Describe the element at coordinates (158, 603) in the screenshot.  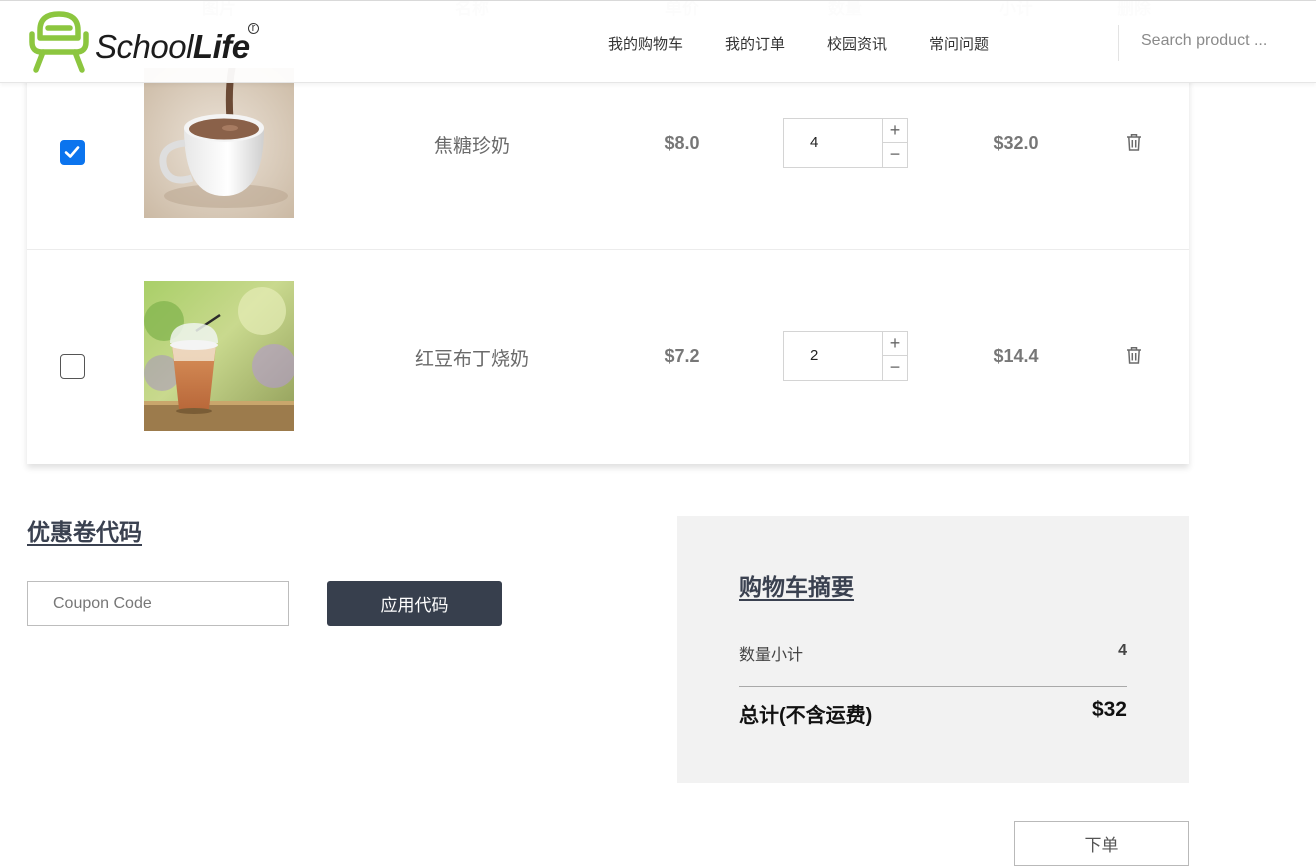
I see `coupon-code-input` at that location.